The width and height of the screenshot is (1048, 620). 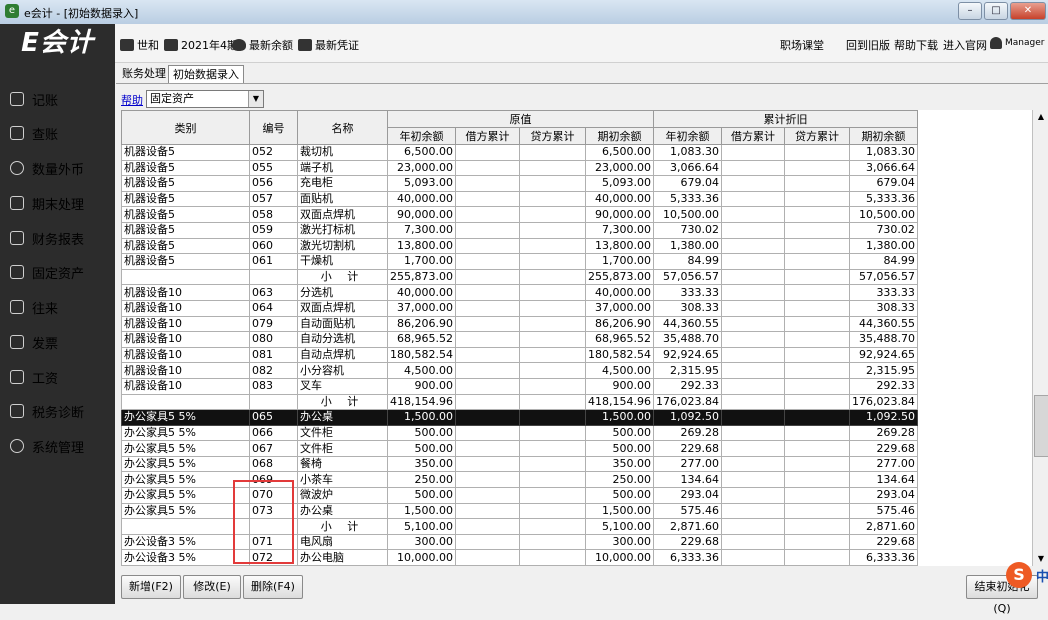 What do you see at coordinates (883, 370) in the screenshot?
I see `table-cell: 2,315.95` at bounding box center [883, 370].